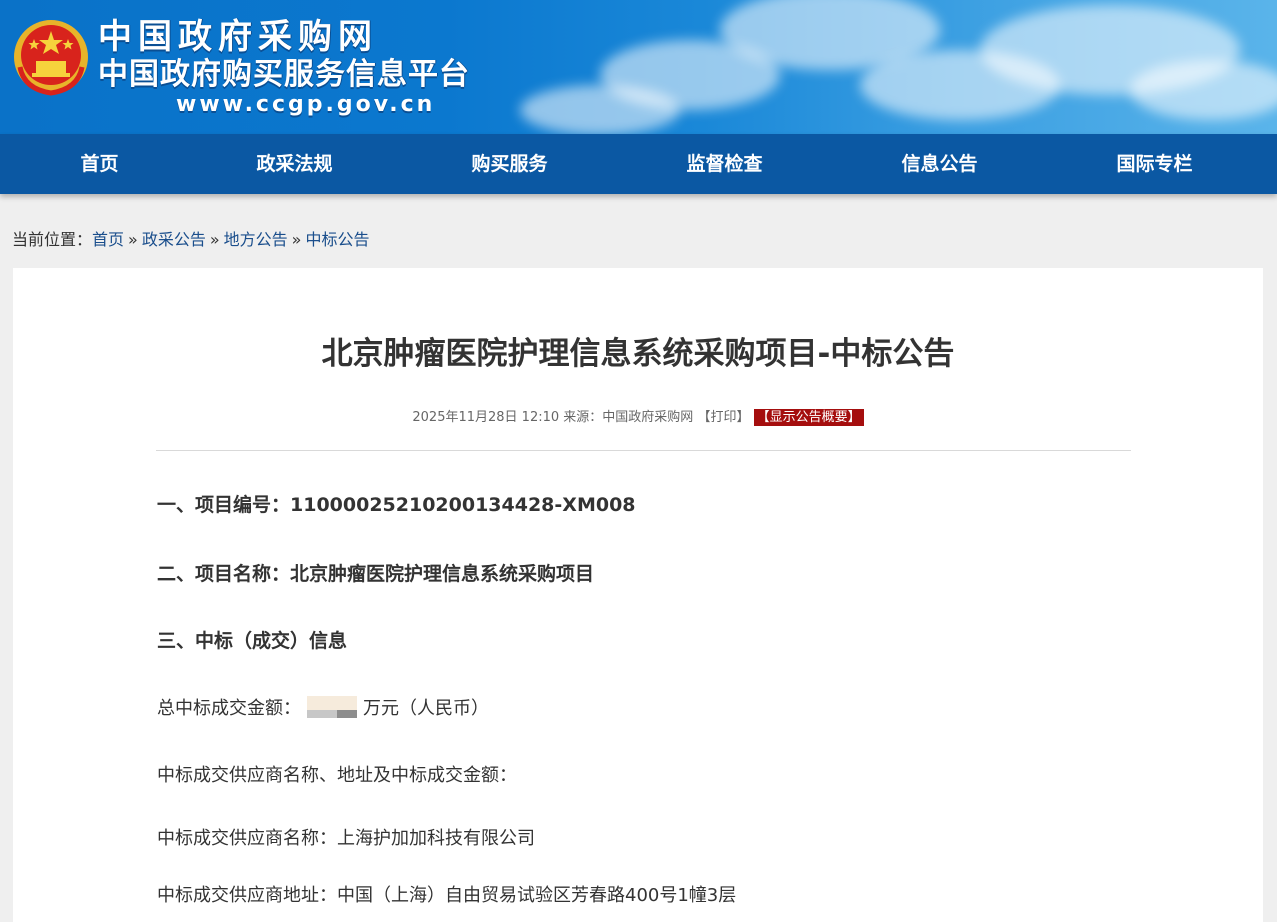 The height and width of the screenshot is (922, 1277). What do you see at coordinates (583, 417) in the screenshot?
I see `article-source-label: 来源：` at bounding box center [583, 417].